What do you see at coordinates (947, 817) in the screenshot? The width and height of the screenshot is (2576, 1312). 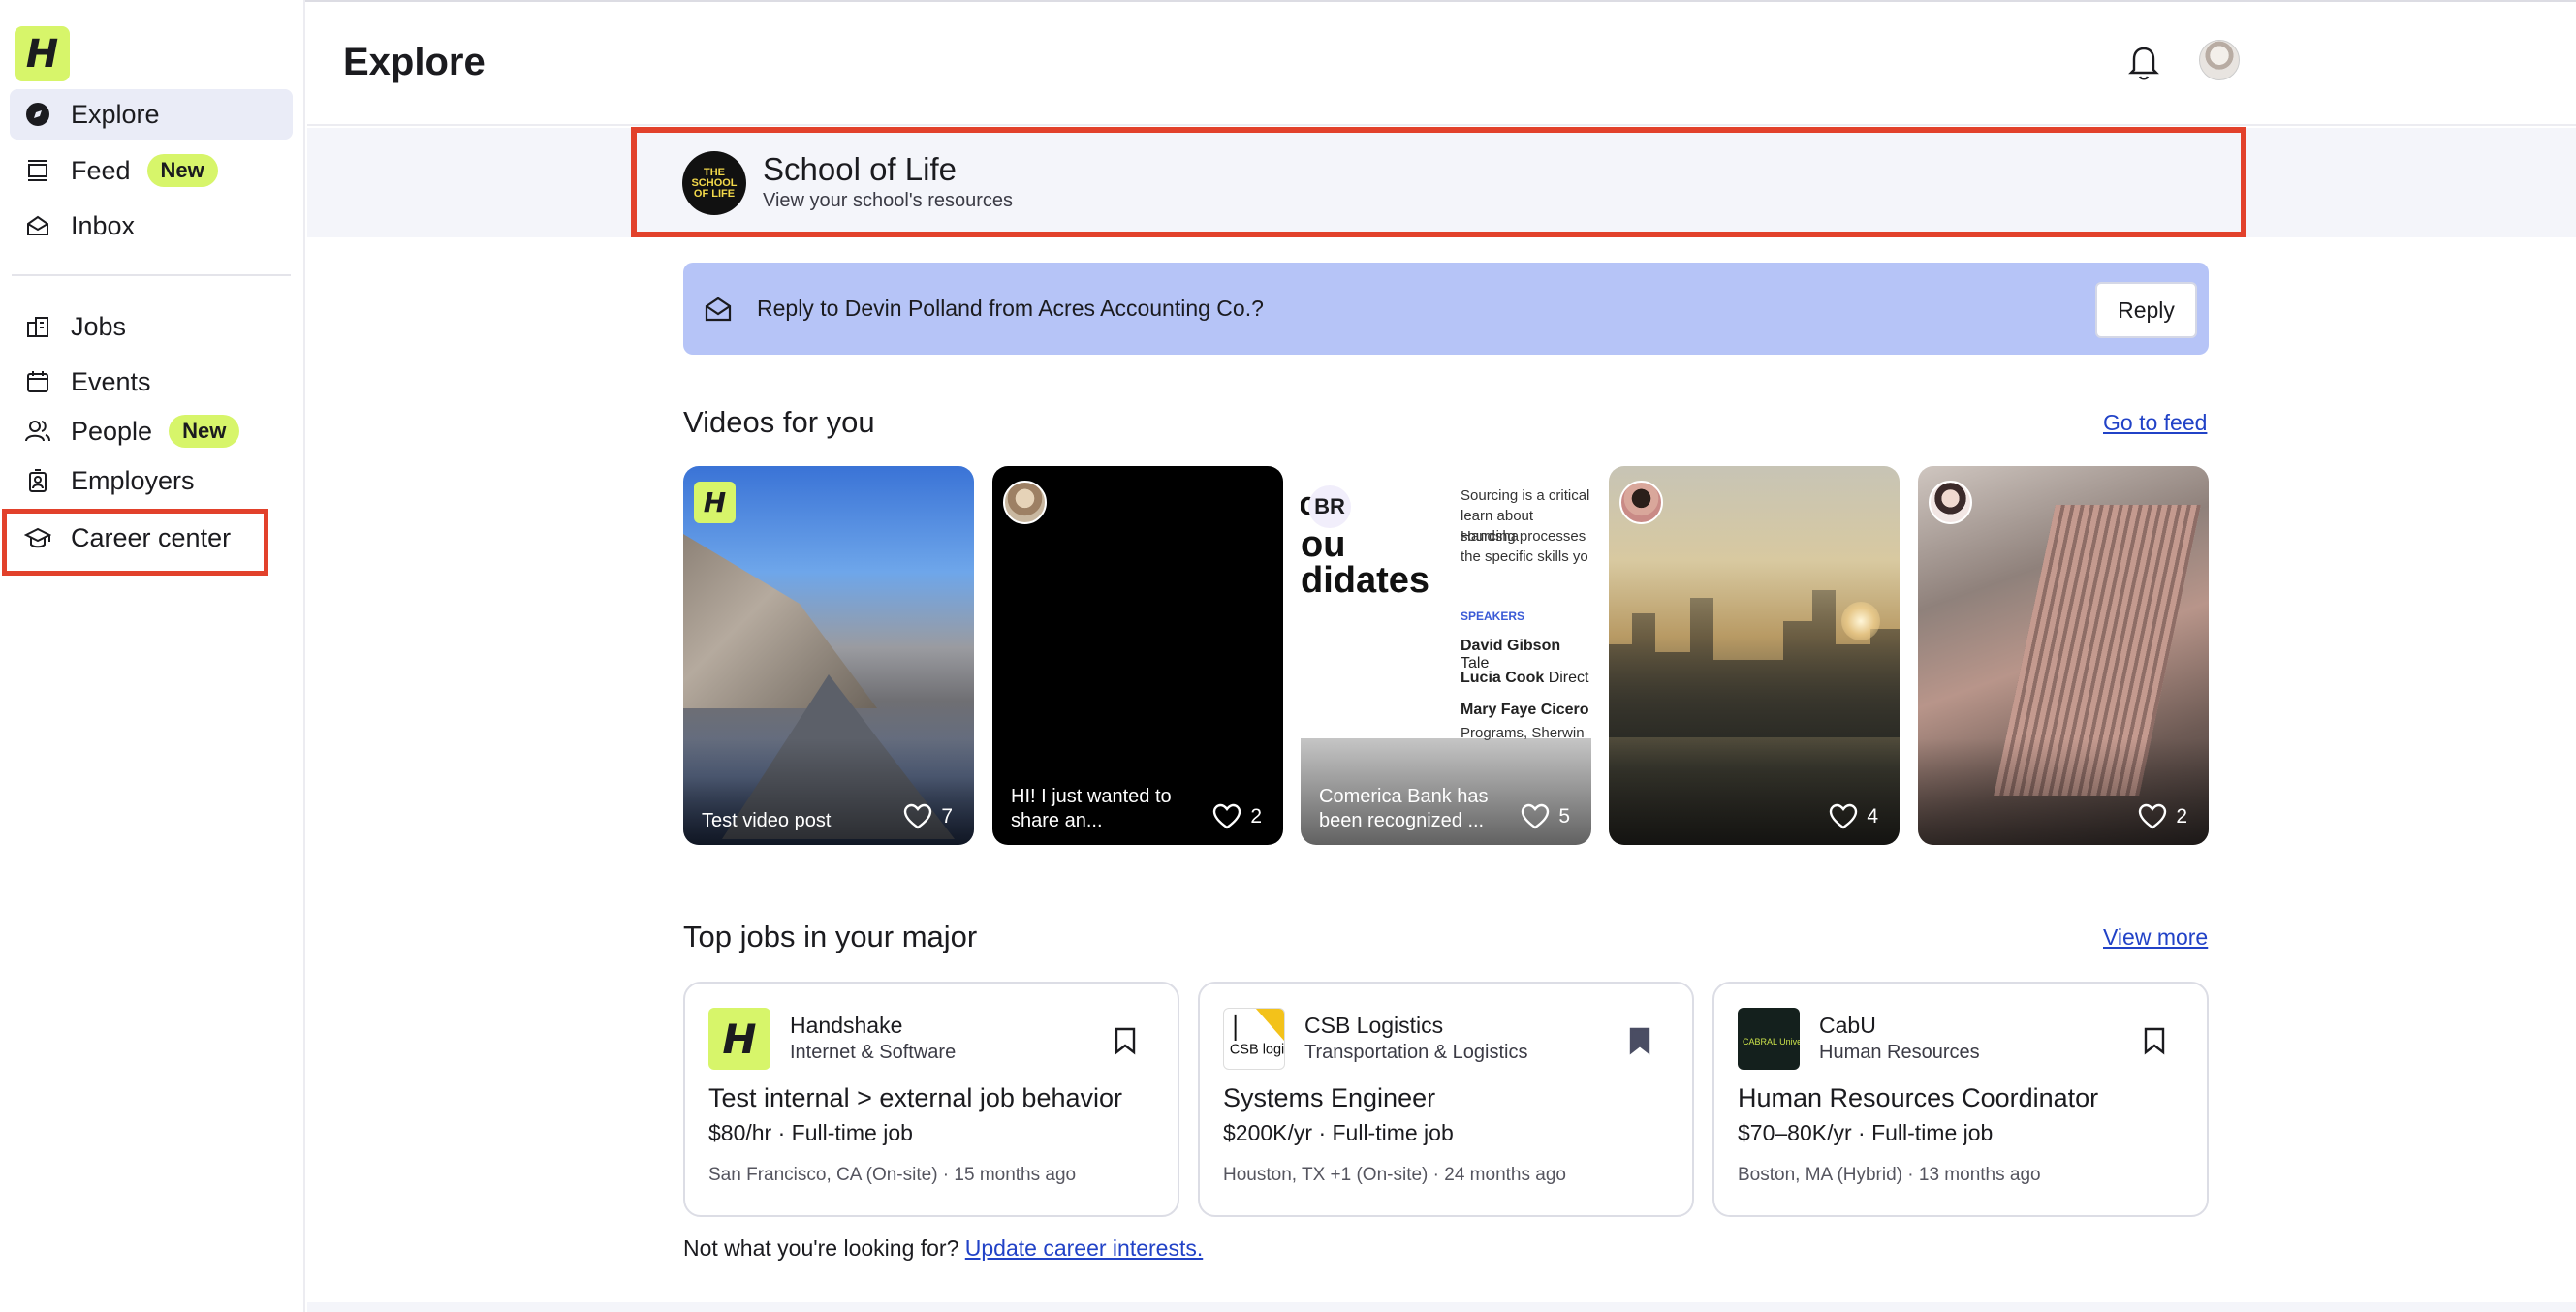 I see `like-count: 7` at bounding box center [947, 817].